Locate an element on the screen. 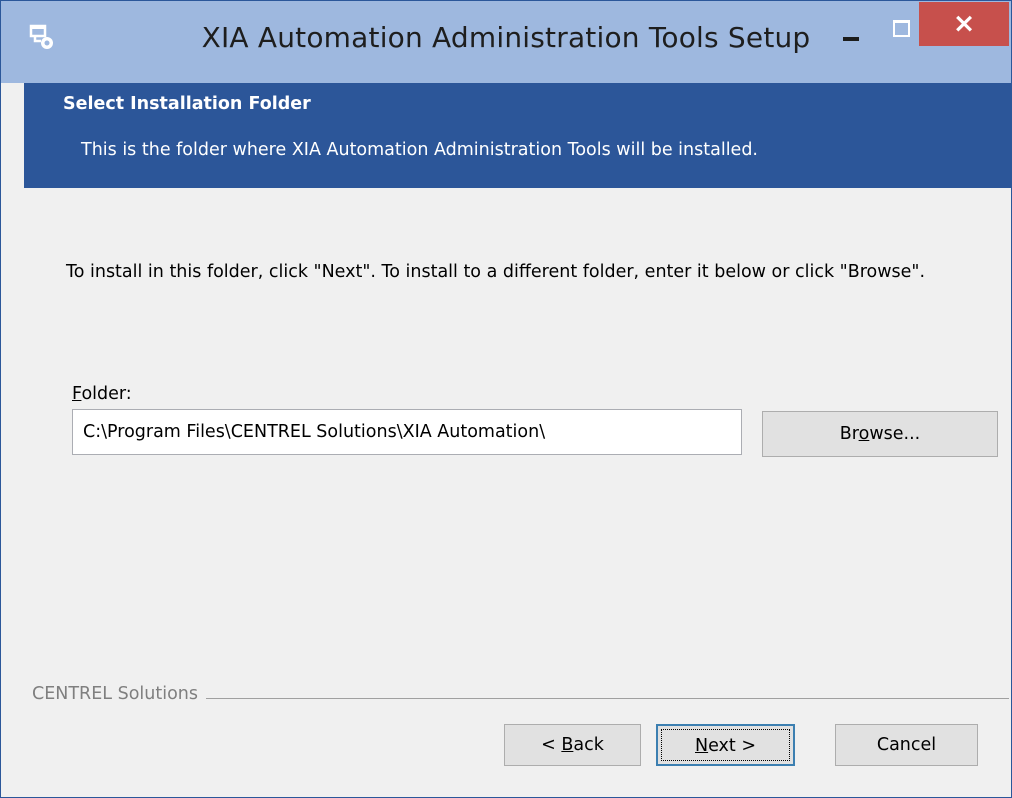 This screenshot has height=798, width=1012. back-label-rest: ack is located at coordinates (588, 745).